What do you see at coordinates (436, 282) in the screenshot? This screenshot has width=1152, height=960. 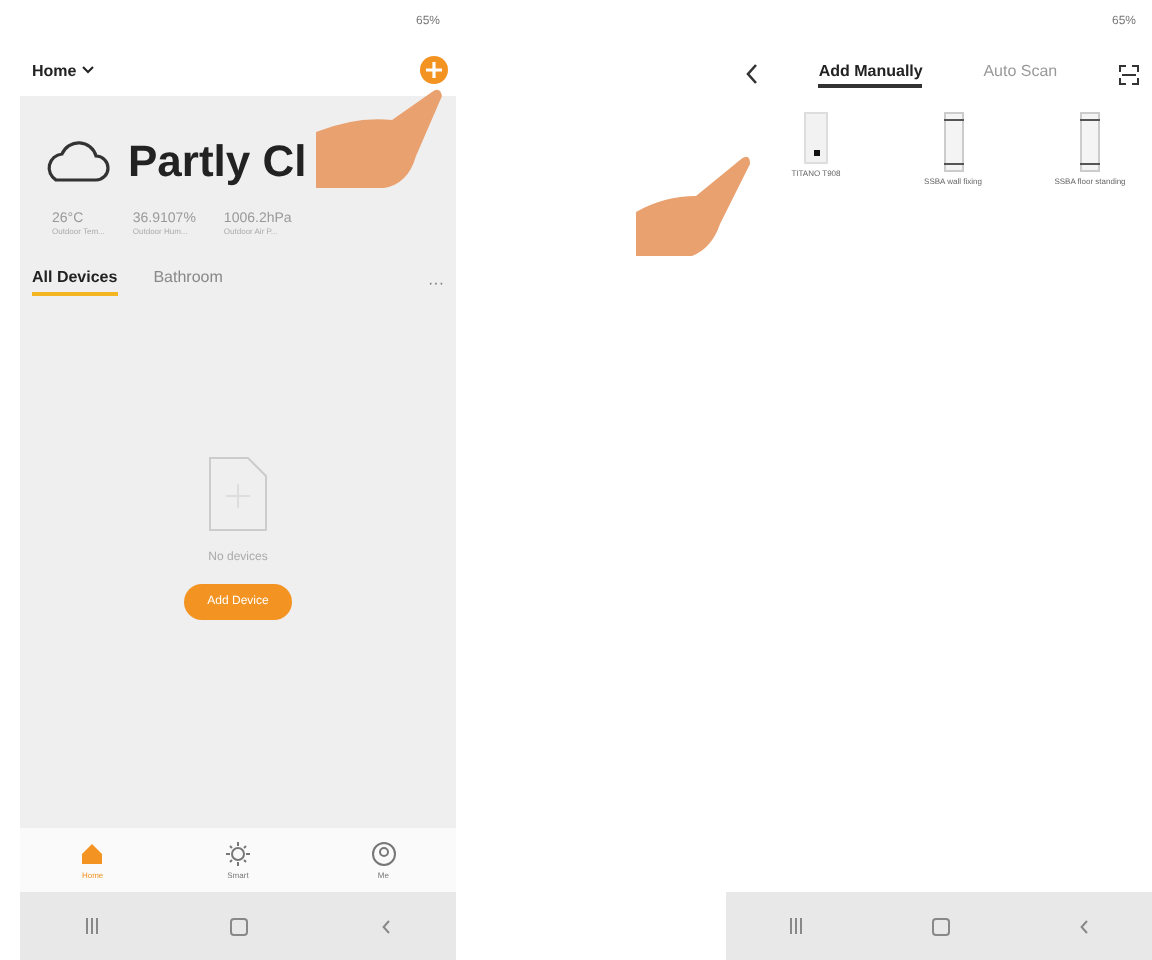 I see `more-button: ···` at bounding box center [436, 282].